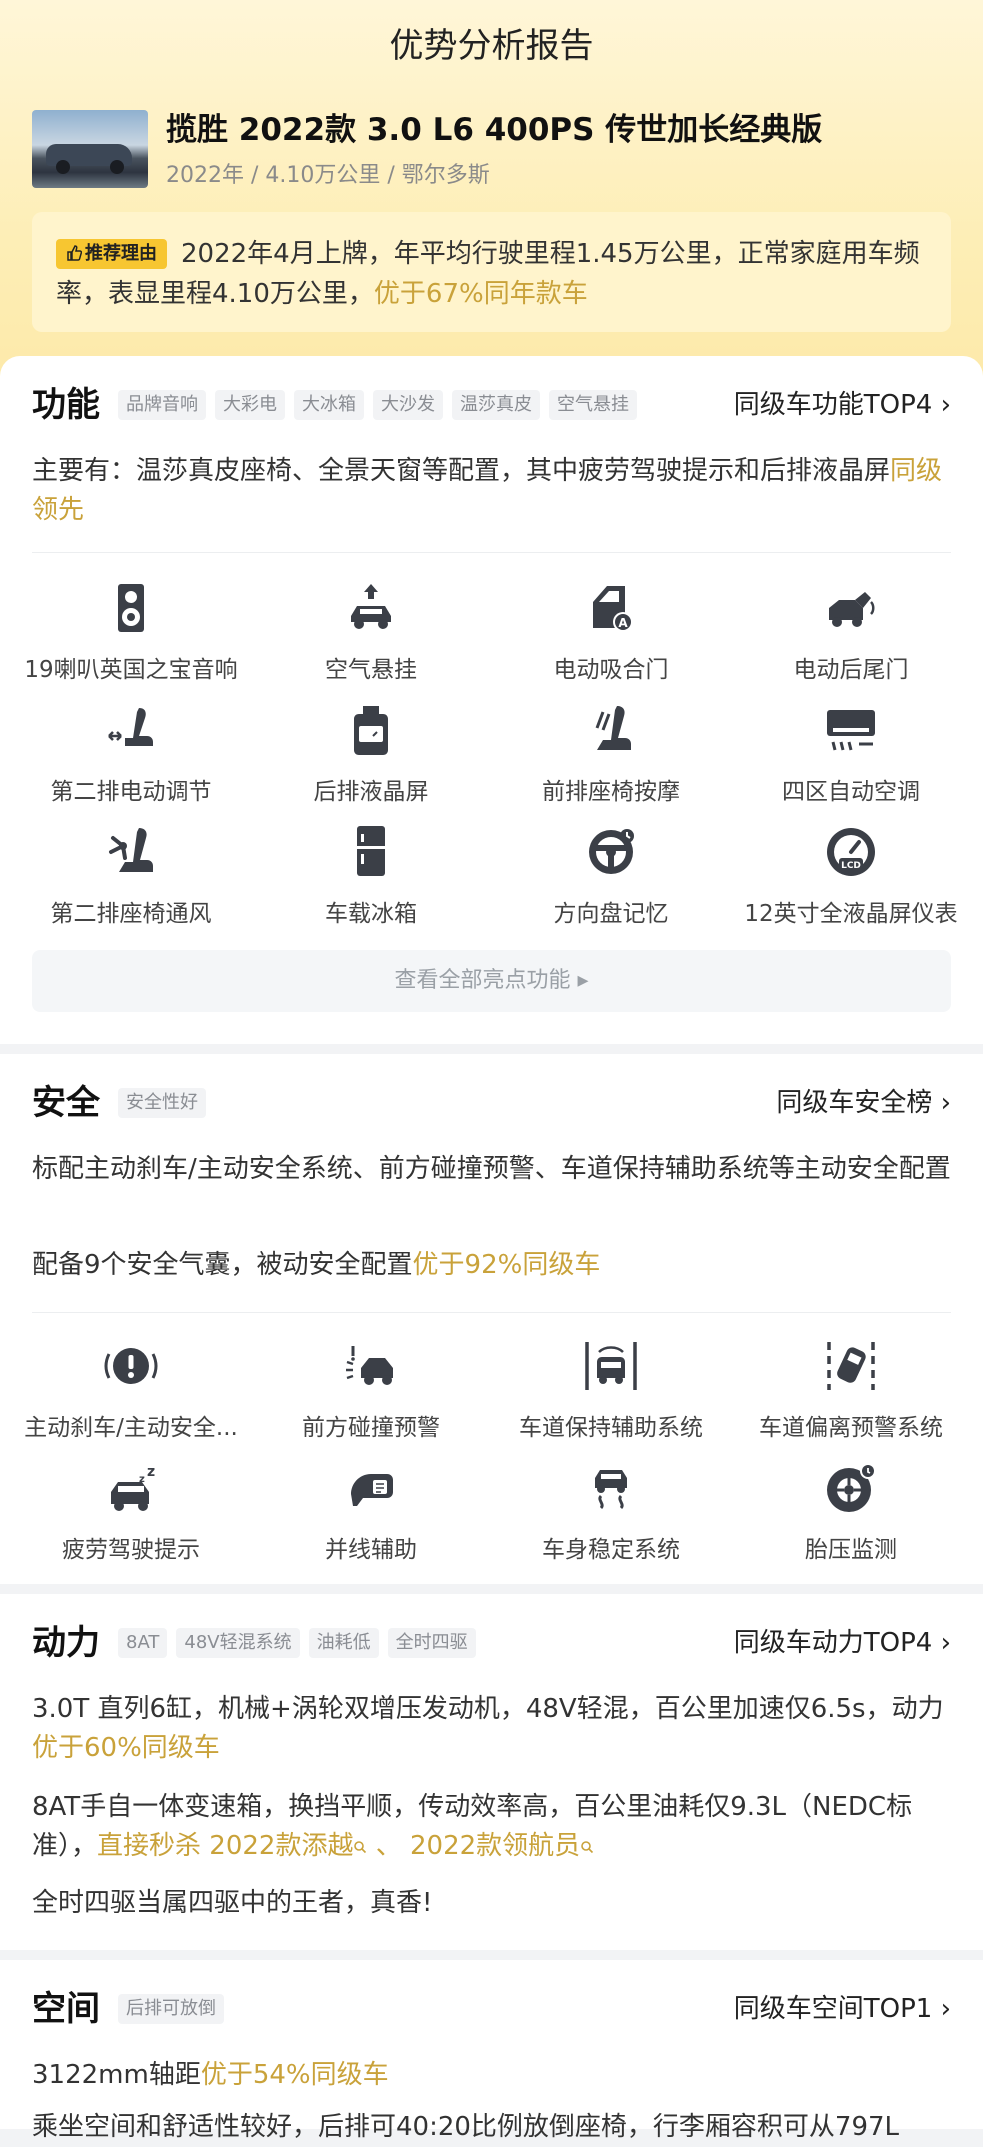 This screenshot has width=983, height=2147. I want to click on car-thumbnail, so click(90, 149).